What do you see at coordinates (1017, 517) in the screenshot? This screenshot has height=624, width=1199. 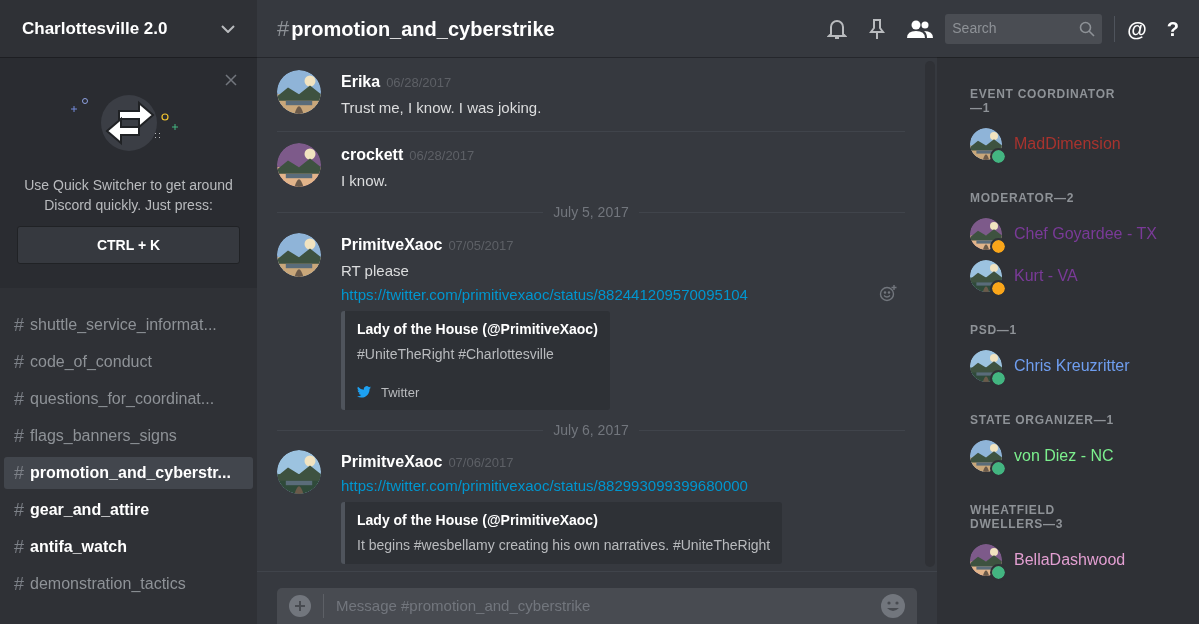 I see `role-heading: WHEATFIELD DWELLERS—3` at bounding box center [1017, 517].